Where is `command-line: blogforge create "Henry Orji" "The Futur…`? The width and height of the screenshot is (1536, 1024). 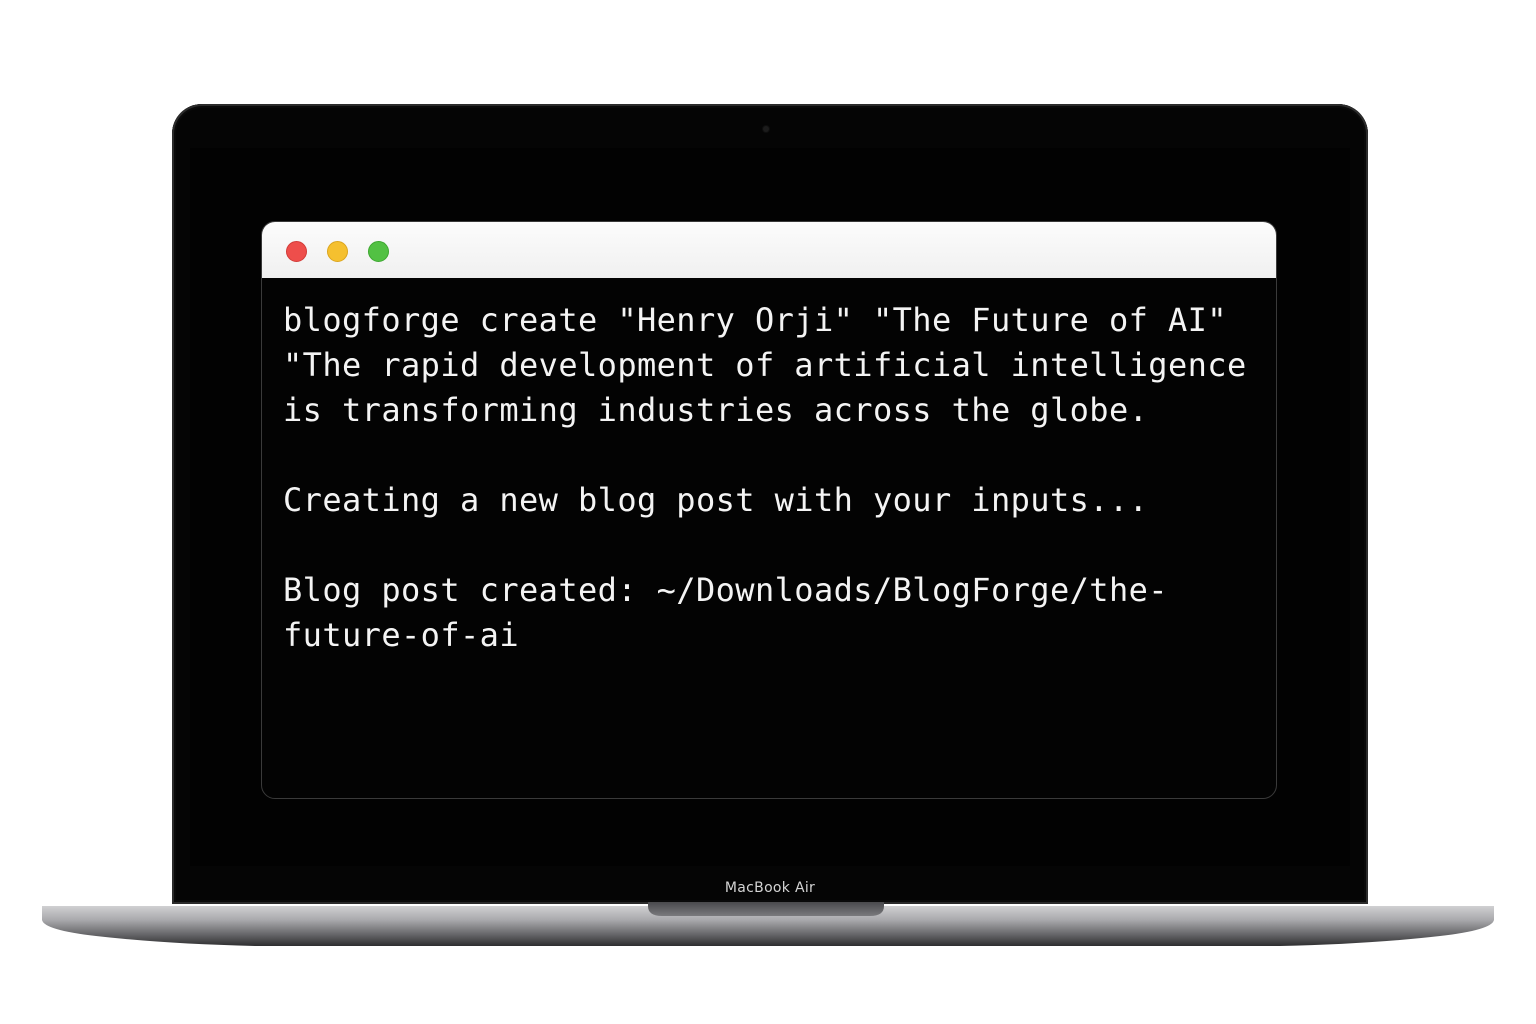 command-line: blogforge create "Henry Orji" "The Futur… is located at coordinates (755, 320).